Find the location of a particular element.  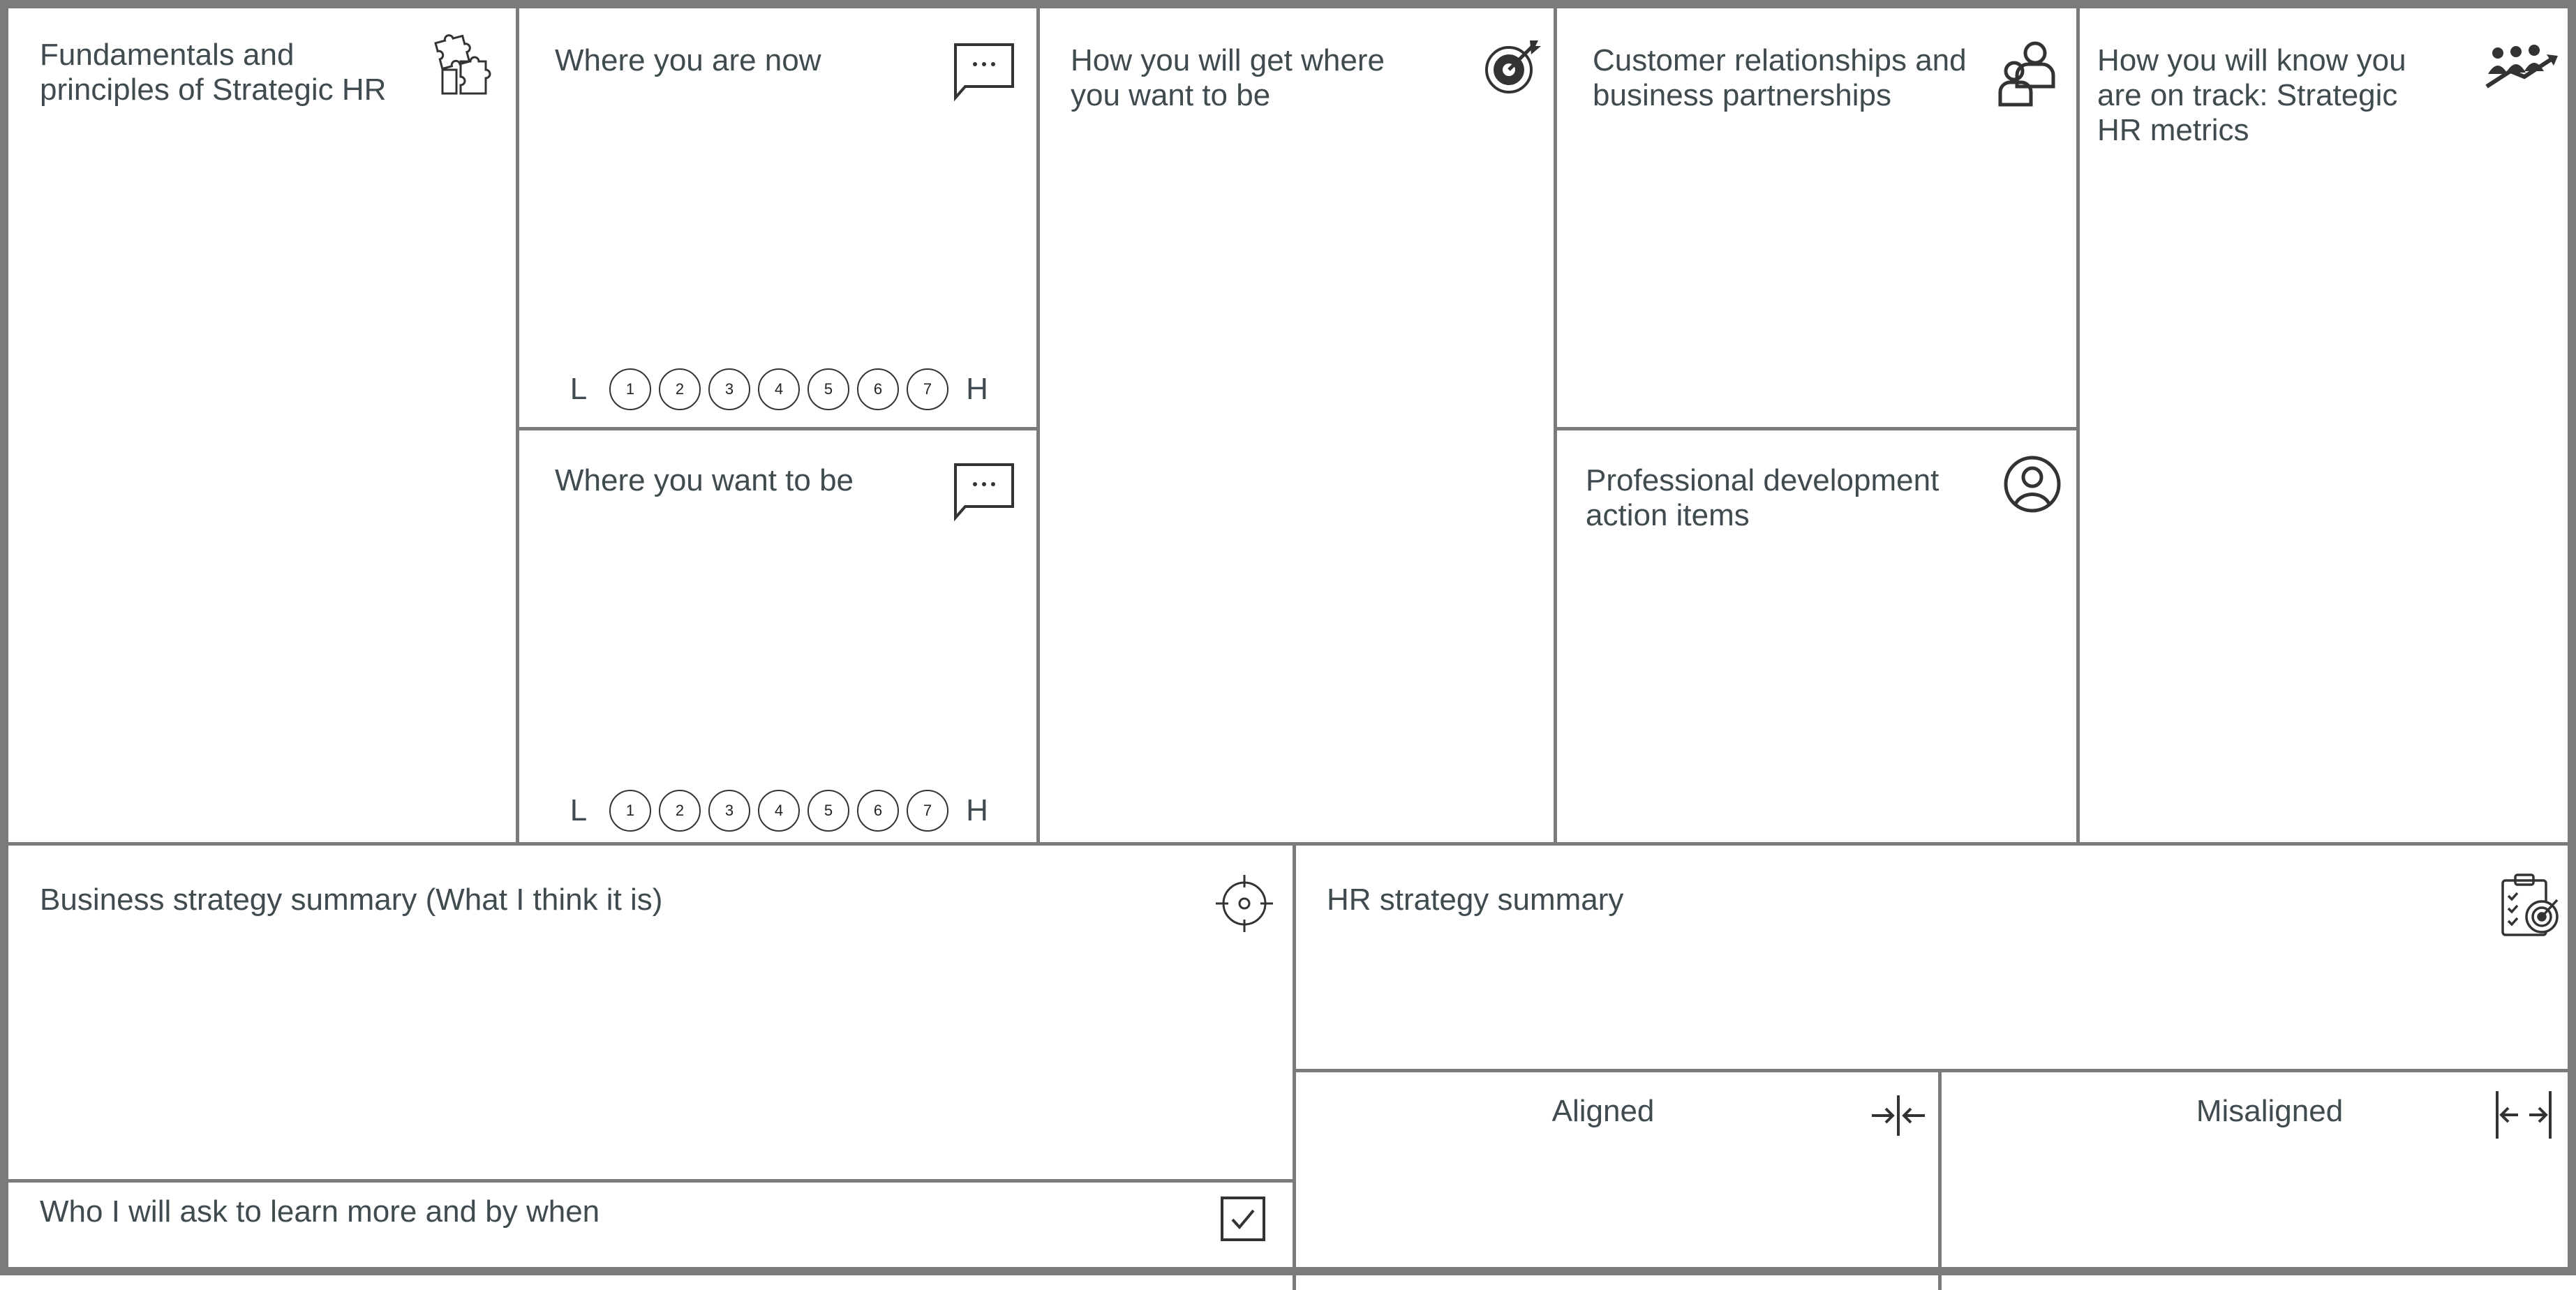

misaligned-title: Misaligned is located at coordinates (2270, 1111).